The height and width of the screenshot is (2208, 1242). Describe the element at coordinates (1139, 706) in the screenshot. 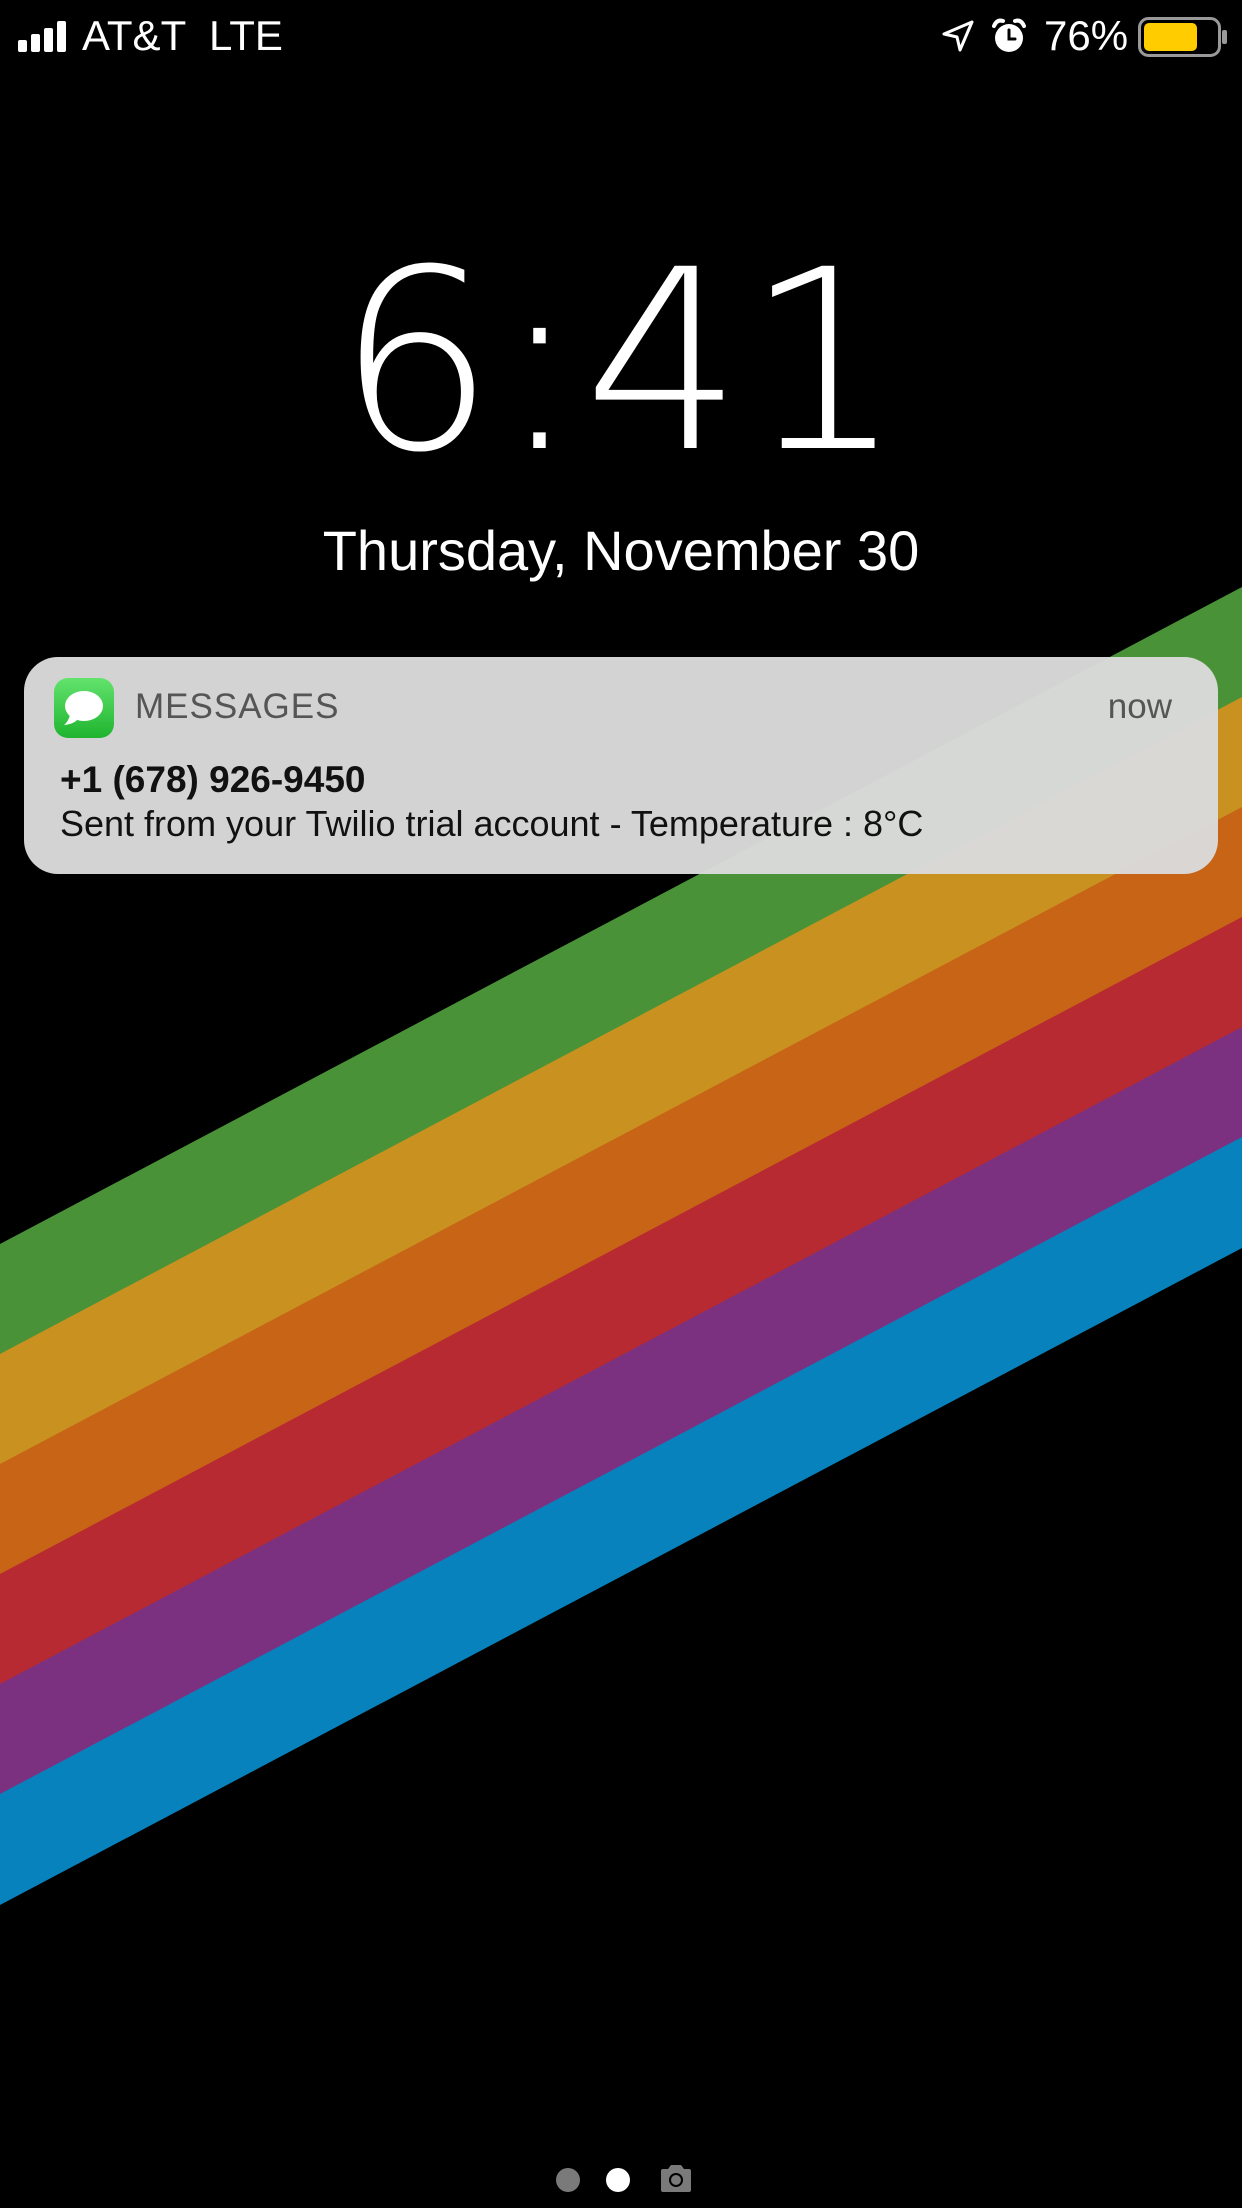

I see `notification-time: now` at that location.